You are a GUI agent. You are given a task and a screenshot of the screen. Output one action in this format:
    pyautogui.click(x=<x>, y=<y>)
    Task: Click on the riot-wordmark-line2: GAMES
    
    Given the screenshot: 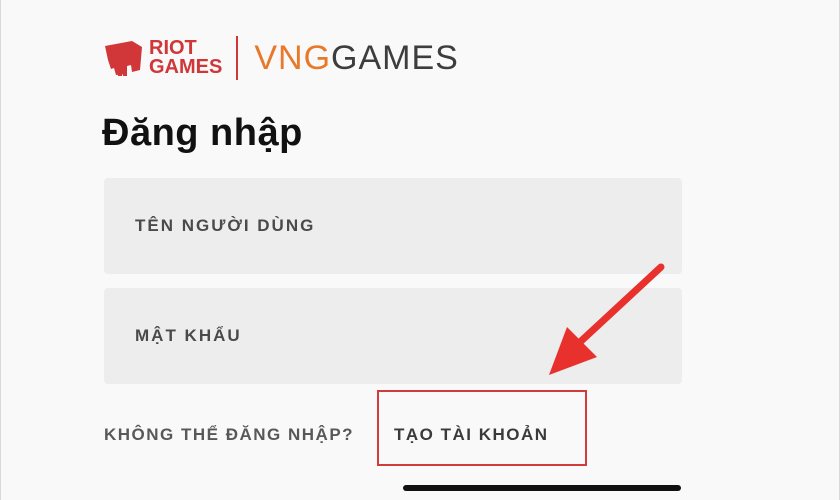 What is the action you would take?
    pyautogui.click(x=186, y=67)
    